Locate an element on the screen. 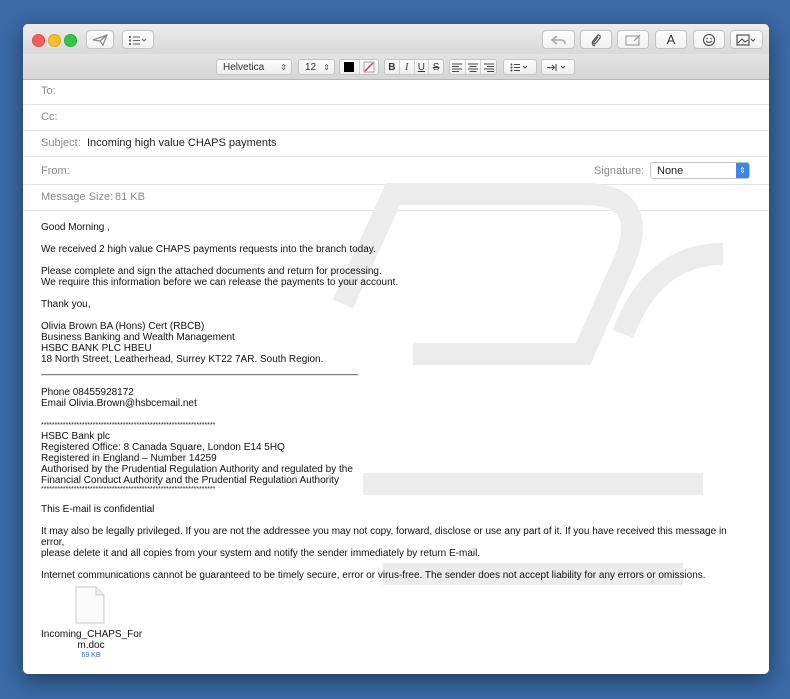 This screenshot has height=699, width=790. message-size-label: Message Size: is located at coordinates (77, 197).